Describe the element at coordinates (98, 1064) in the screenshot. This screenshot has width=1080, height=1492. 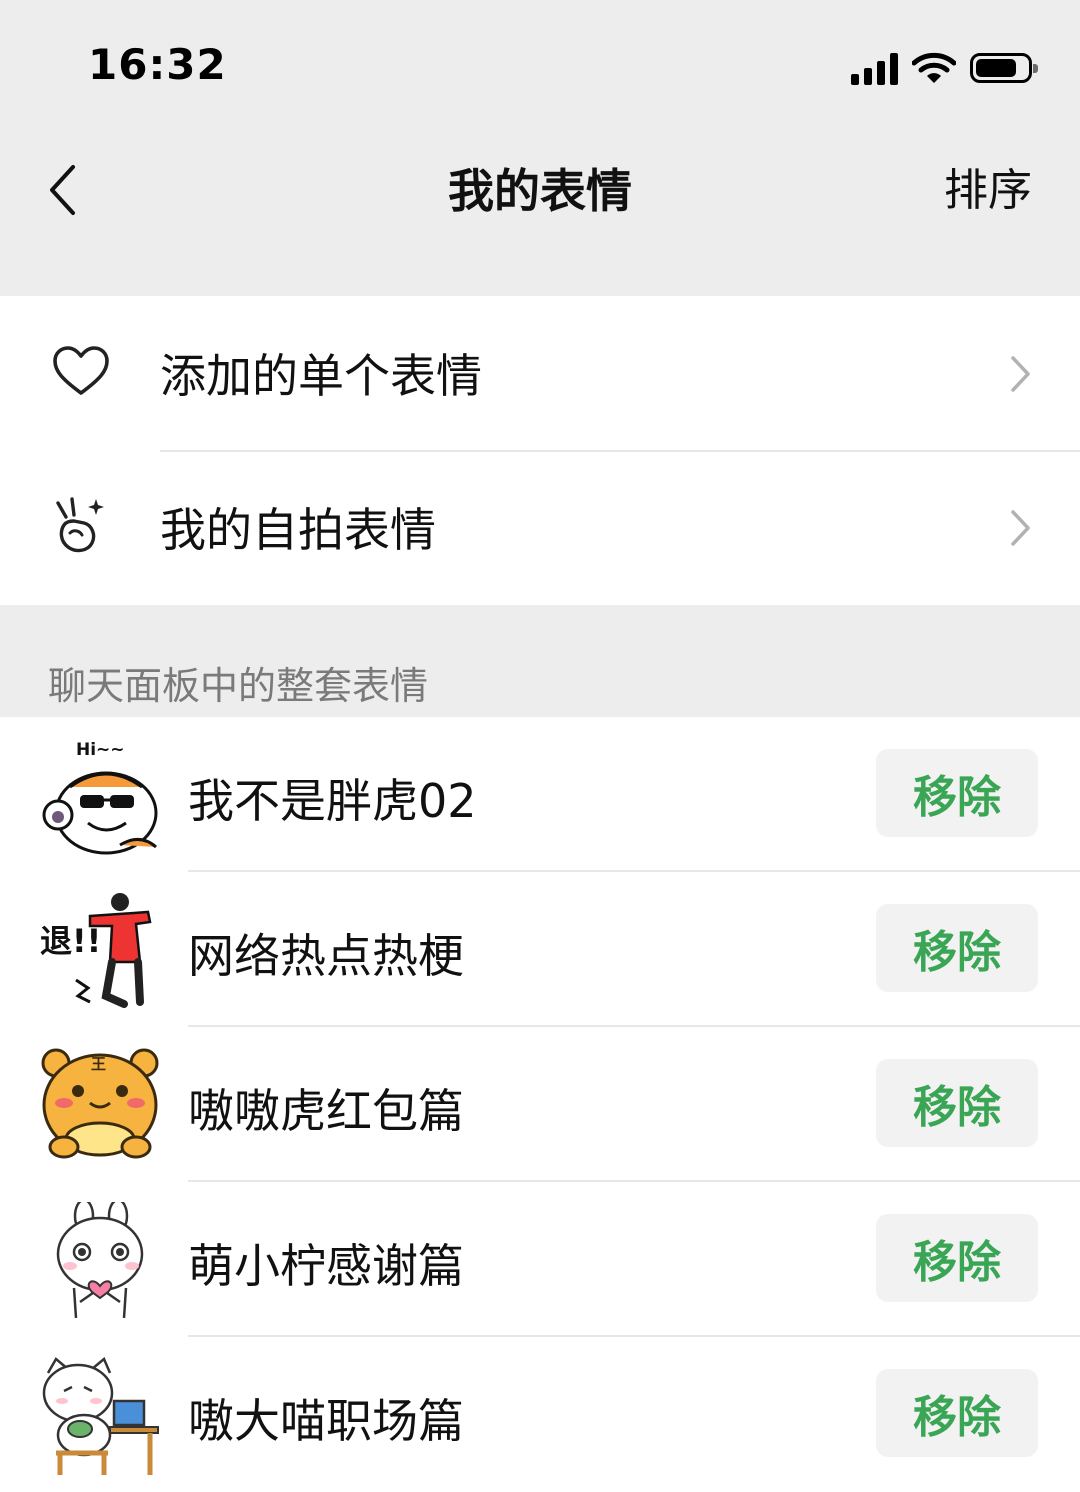
I see `svg-text: 王` at that location.